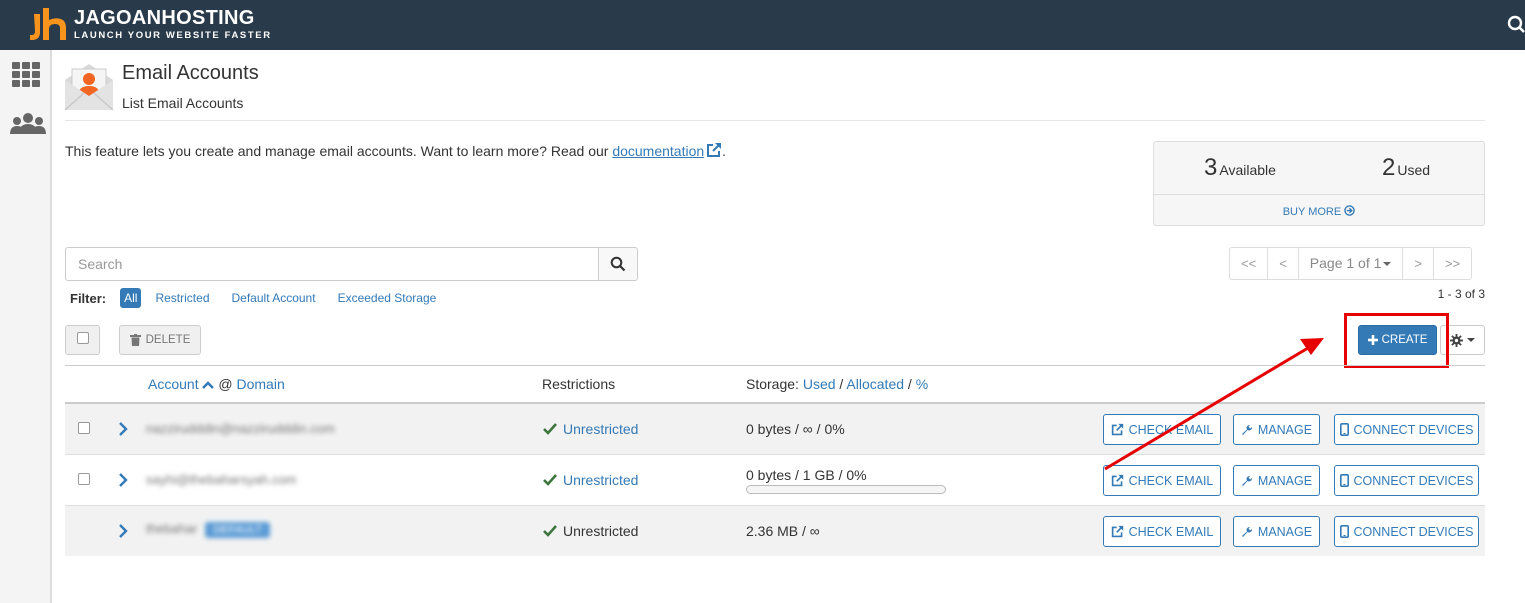 The height and width of the screenshot is (603, 1525). Describe the element at coordinates (182, 298) in the screenshot. I see `filter-restricted: Restricted` at that location.